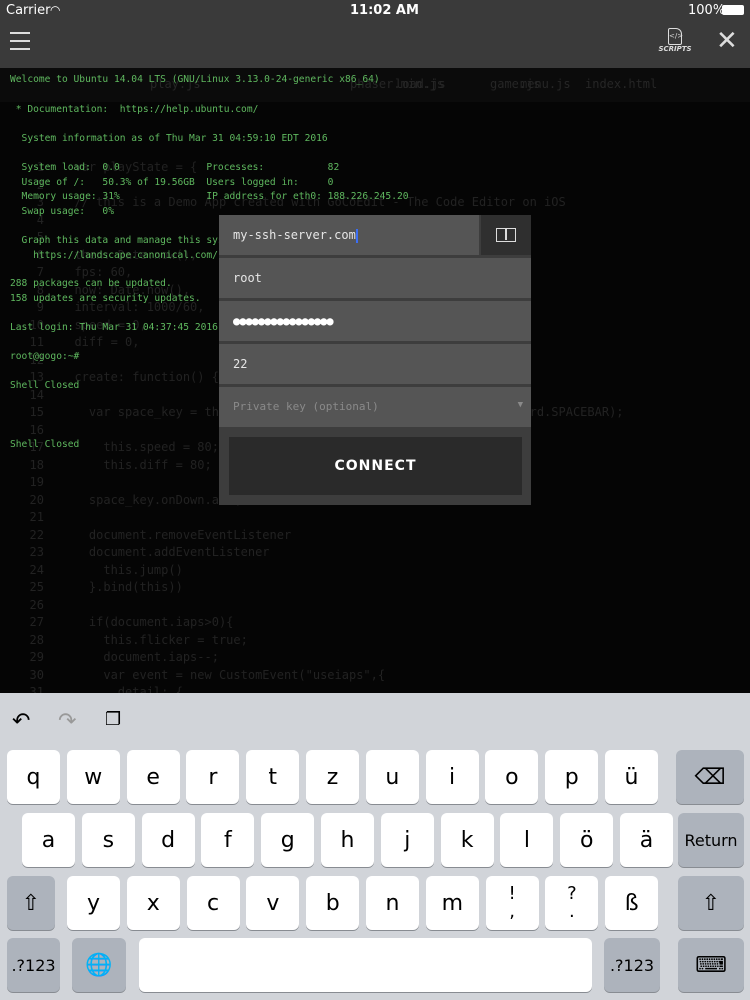  I want to click on shift-key-right: ⇧, so click(711, 903).